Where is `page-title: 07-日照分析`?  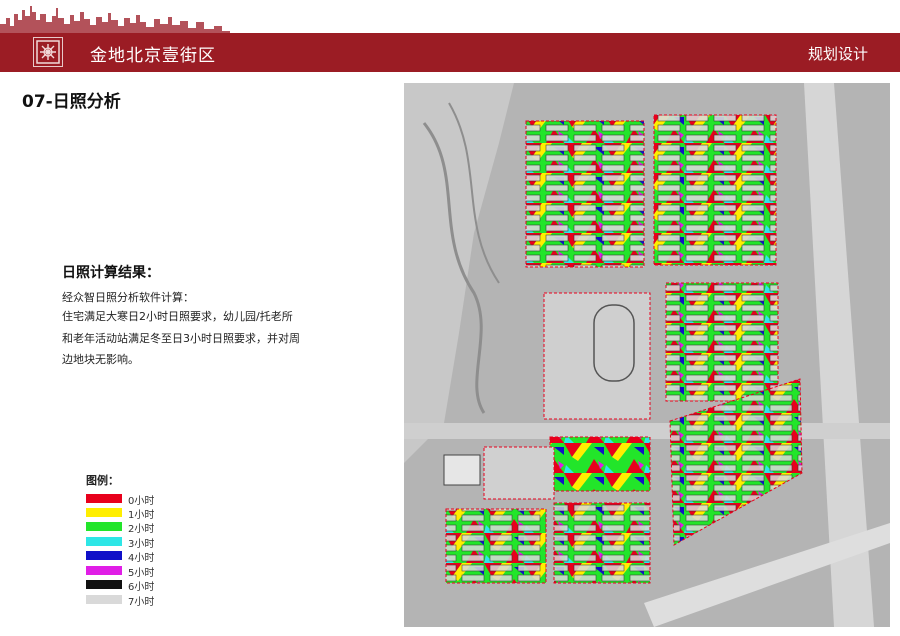 page-title: 07-日照分析 is located at coordinates (71, 102).